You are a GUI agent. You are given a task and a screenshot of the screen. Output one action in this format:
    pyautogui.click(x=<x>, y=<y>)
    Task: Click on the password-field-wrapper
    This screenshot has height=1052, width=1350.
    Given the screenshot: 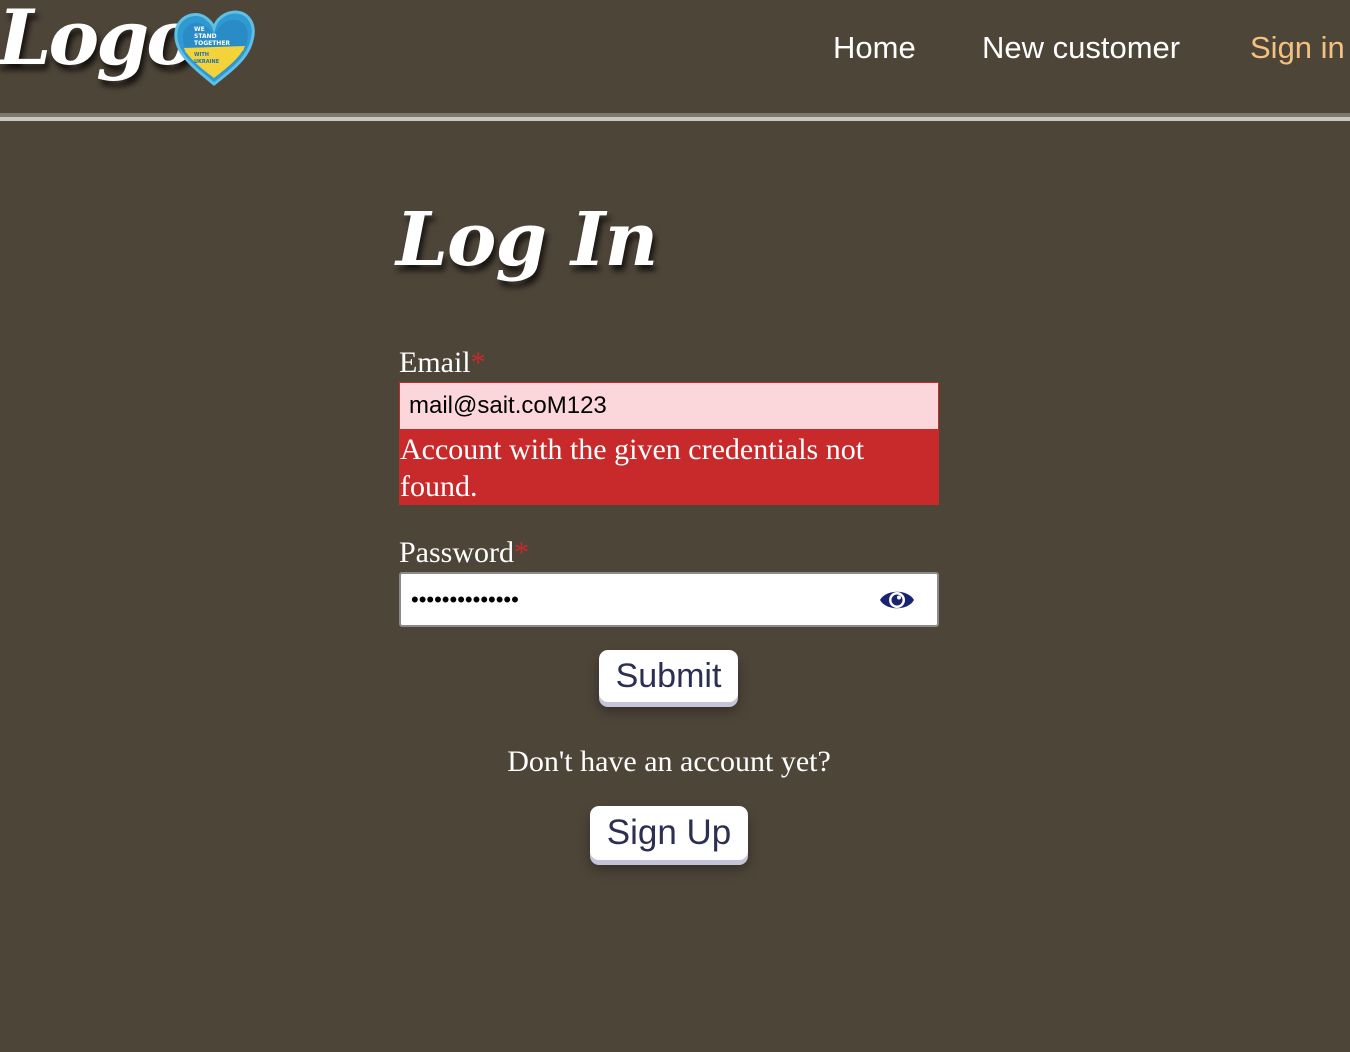 What is the action you would take?
    pyautogui.click(x=669, y=599)
    